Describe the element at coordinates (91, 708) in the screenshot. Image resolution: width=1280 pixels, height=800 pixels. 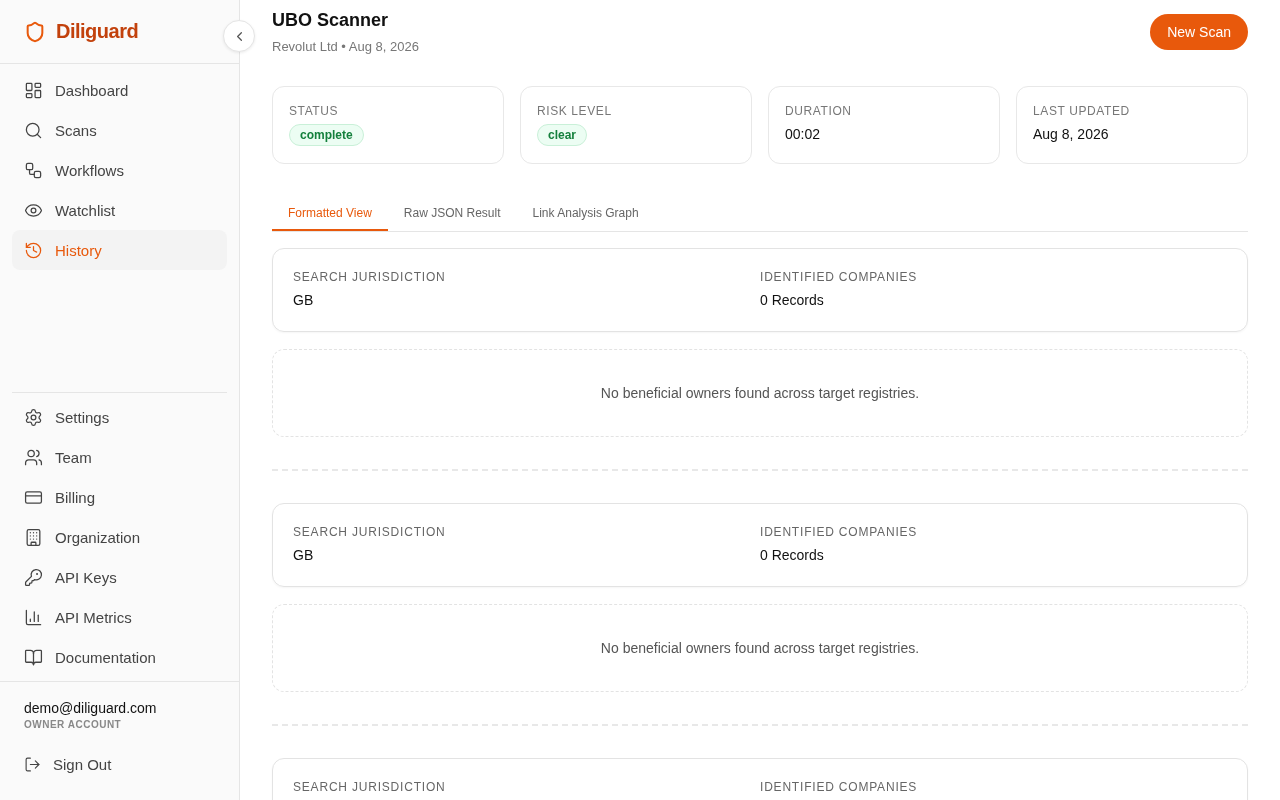
I see `user-email: demo@diliguard.com` at that location.